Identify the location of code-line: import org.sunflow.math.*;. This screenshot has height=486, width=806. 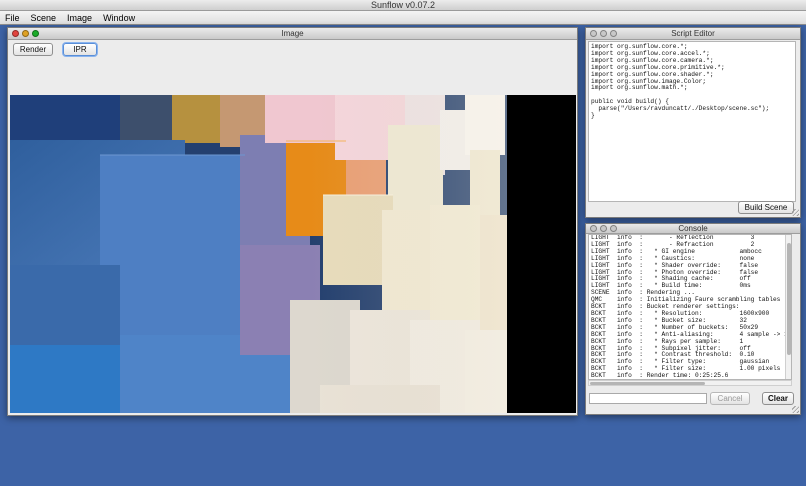
(639, 88).